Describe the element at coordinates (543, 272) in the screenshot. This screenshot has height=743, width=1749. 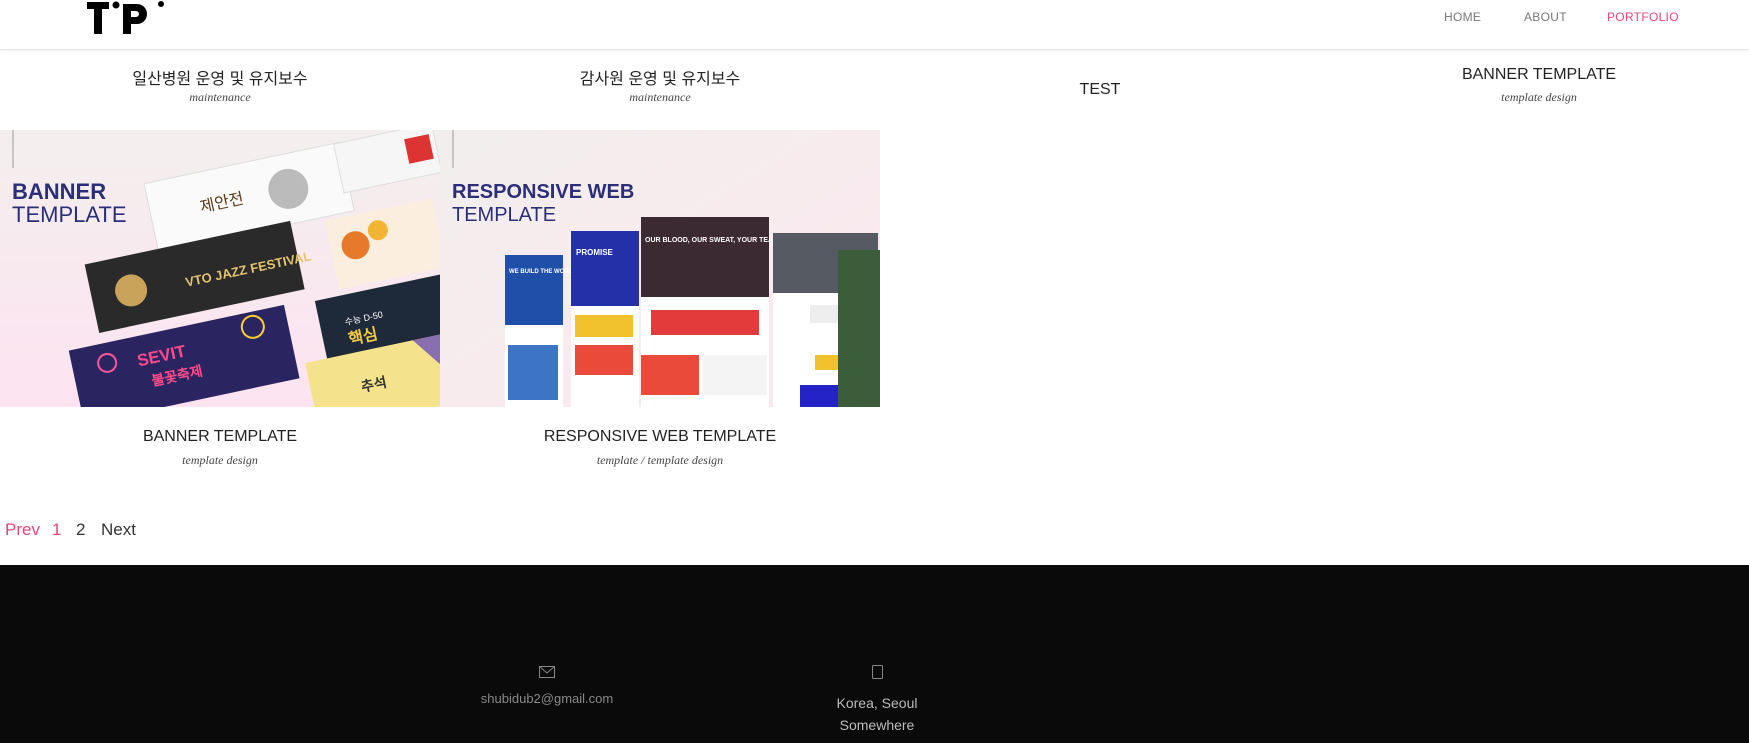
I see `thumb-screen-text: WE BUILD THE WORLD` at that location.